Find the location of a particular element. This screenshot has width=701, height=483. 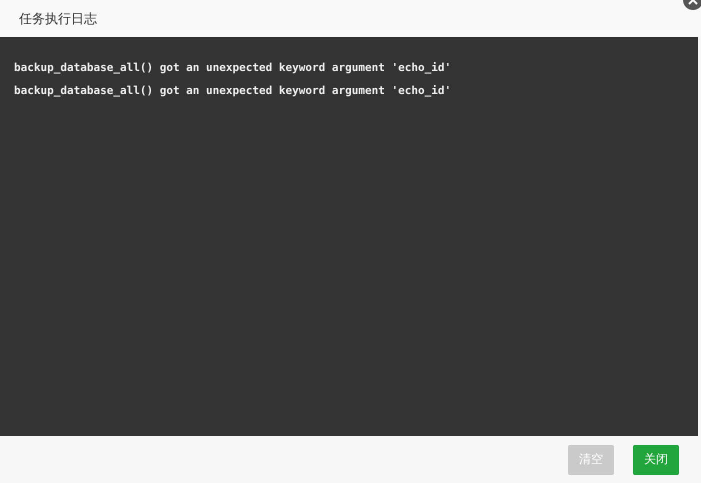

window-title: 任务执行日志 is located at coordinates (58, 19).